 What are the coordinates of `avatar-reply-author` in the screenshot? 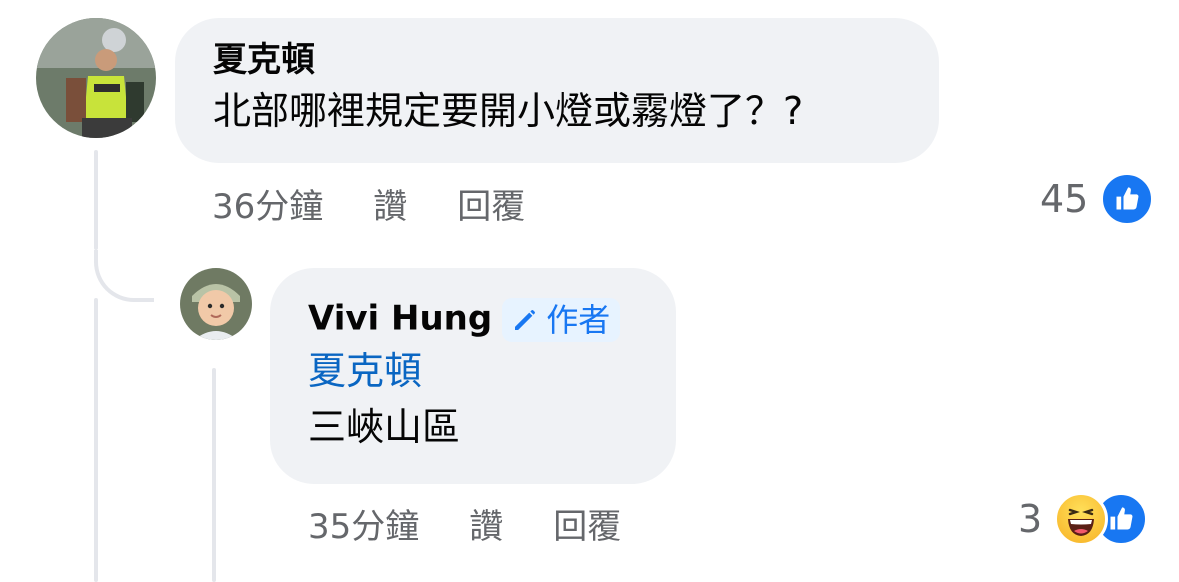 It's located at (216, 304).